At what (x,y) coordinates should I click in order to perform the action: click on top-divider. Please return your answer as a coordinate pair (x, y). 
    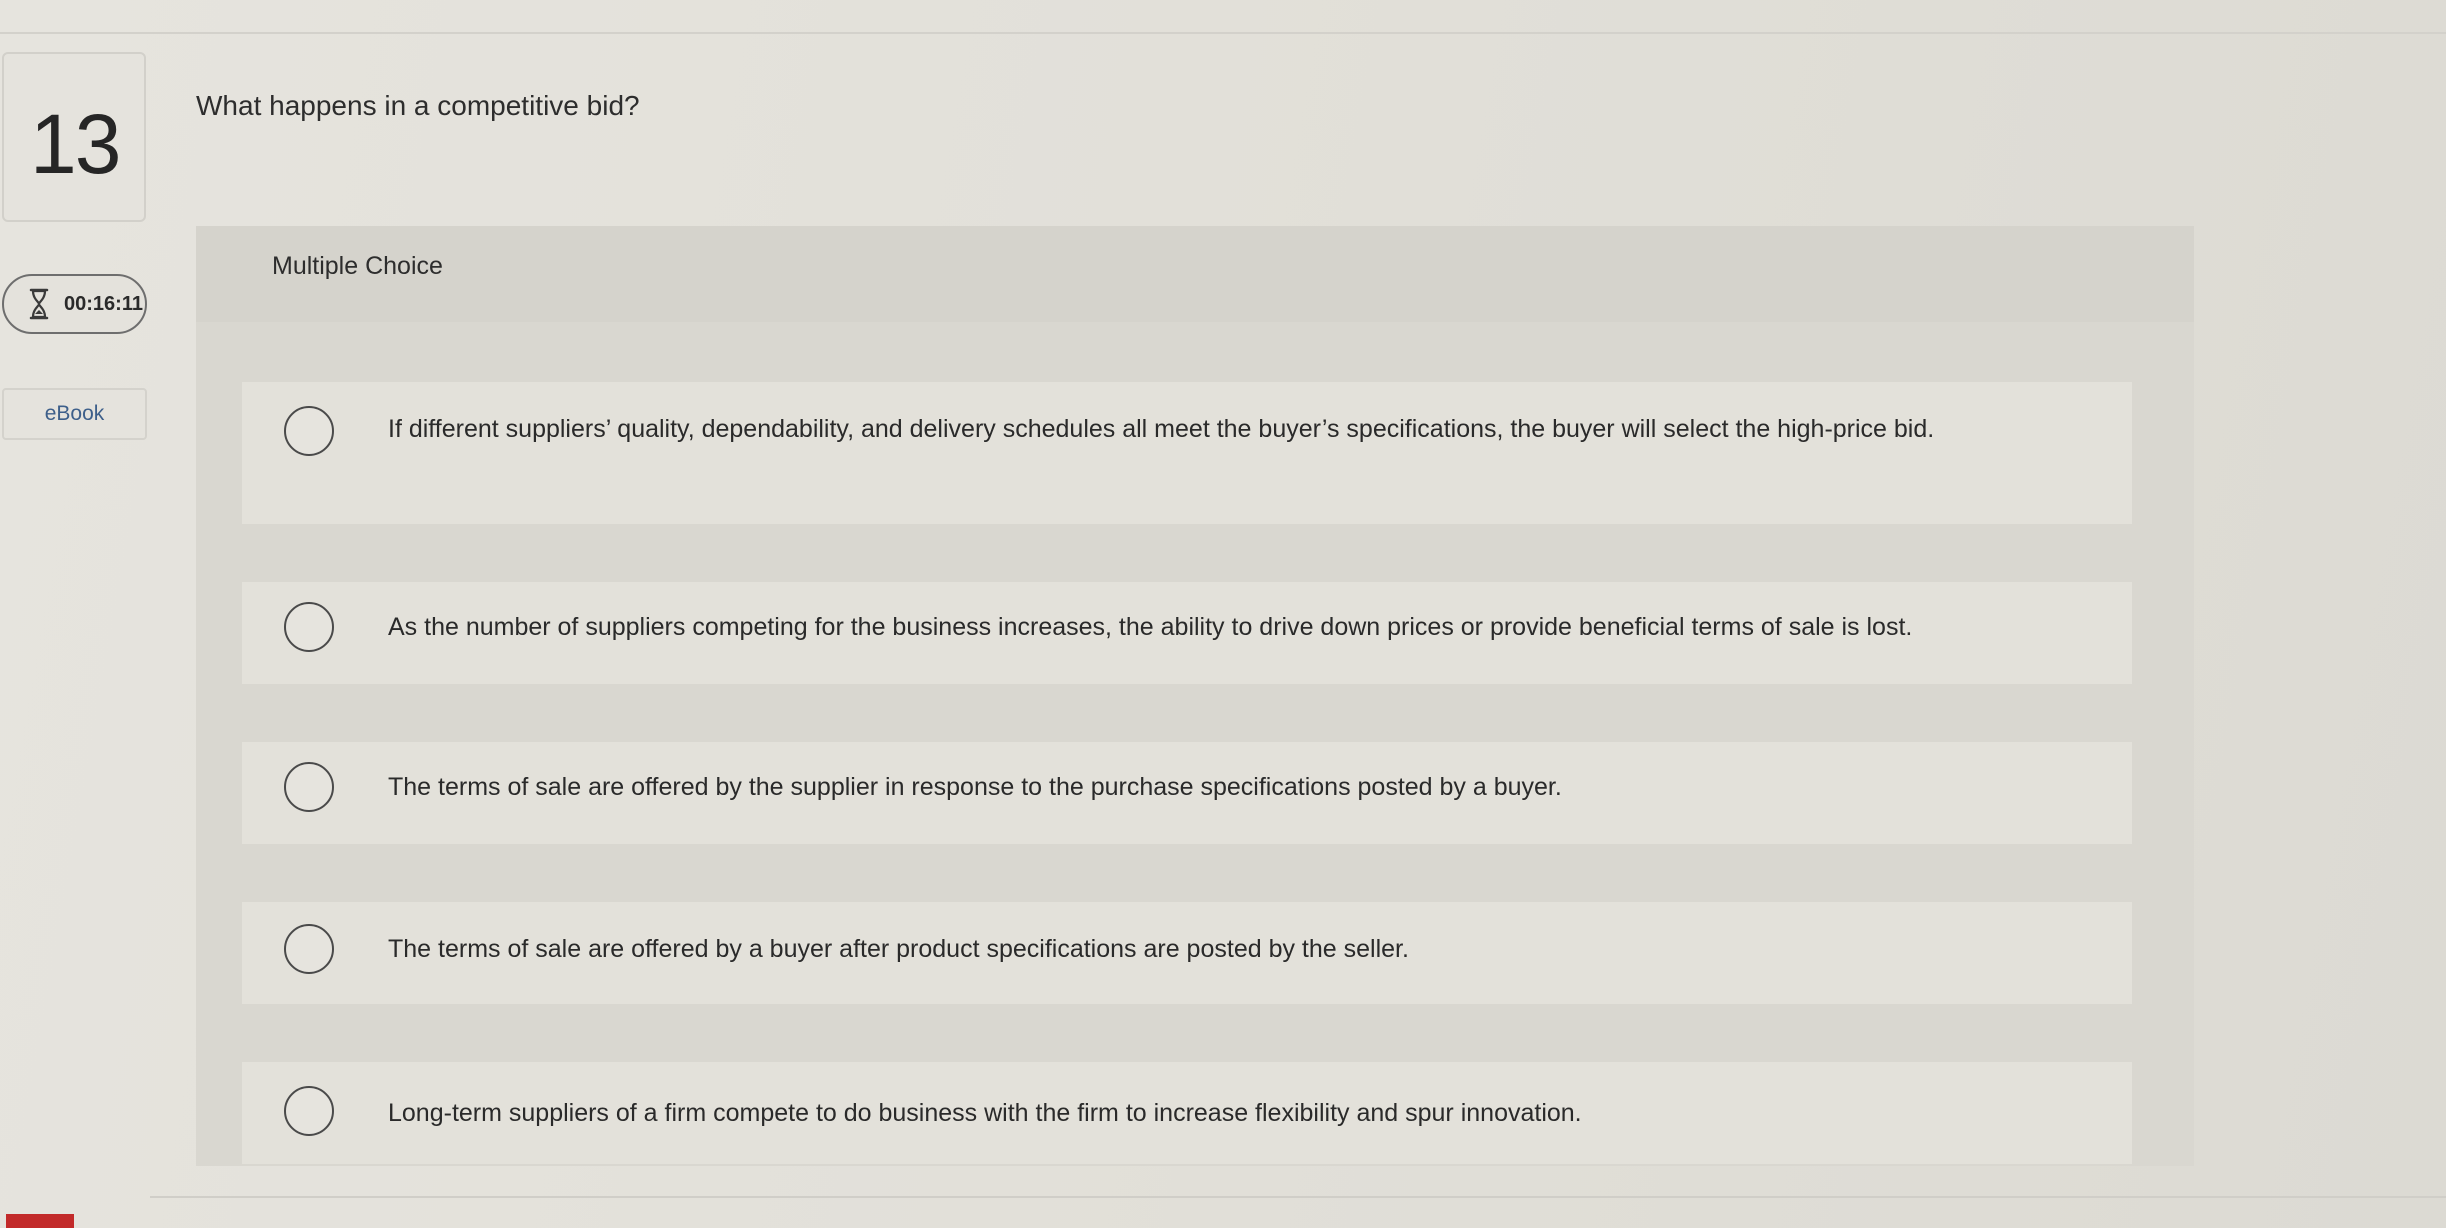
    Looking at the image, I should click on (1223, 33).